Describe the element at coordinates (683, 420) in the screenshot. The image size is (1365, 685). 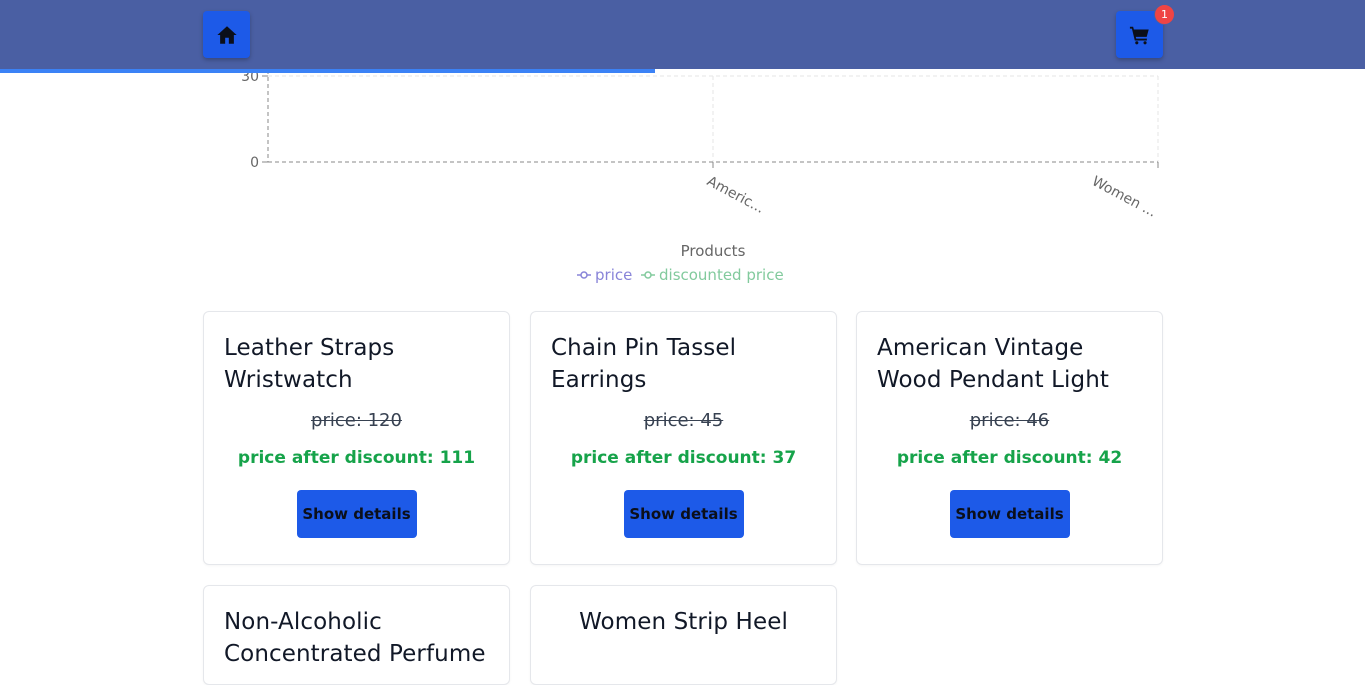
I see `product-price: price: 45` at that location.